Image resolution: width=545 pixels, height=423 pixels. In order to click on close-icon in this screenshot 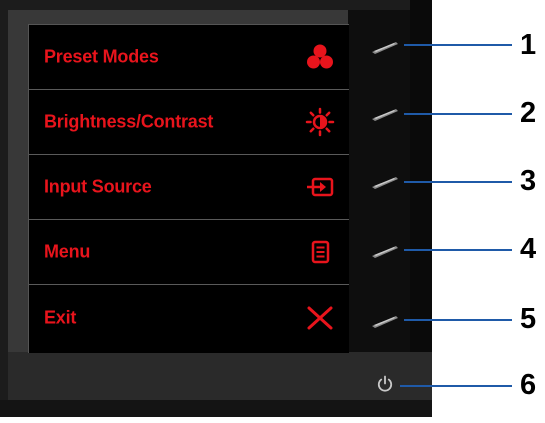, I will do `click(320, 317)`.